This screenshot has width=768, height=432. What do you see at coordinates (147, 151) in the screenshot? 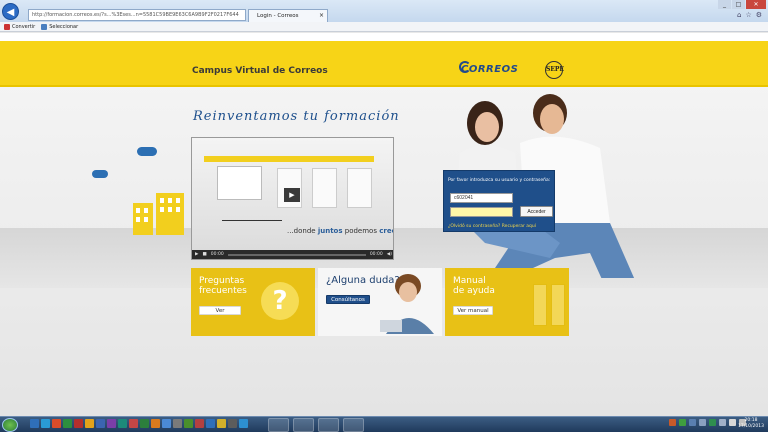
I see `cloud-icon` at bounding box center [147, 151].